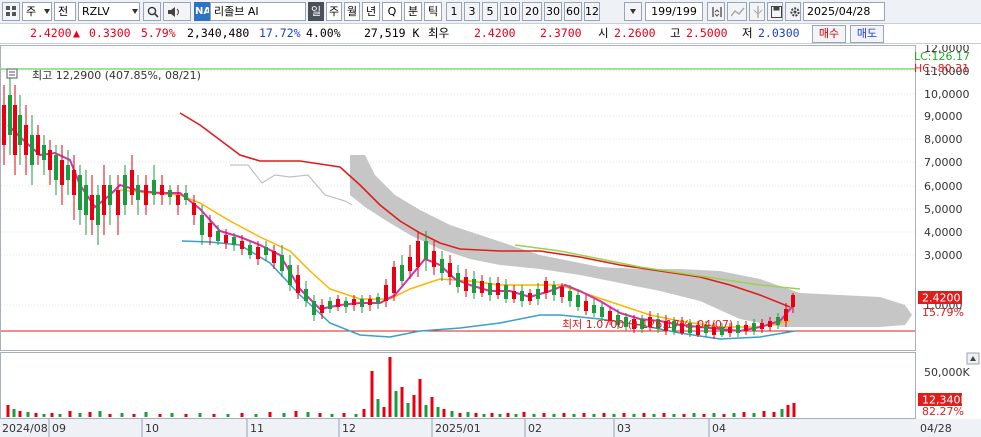 This screenshot has height=437, width=981. Describe the element at coordinates (510, 11) in the screenshot. I see `interval-10: 10` at that location.